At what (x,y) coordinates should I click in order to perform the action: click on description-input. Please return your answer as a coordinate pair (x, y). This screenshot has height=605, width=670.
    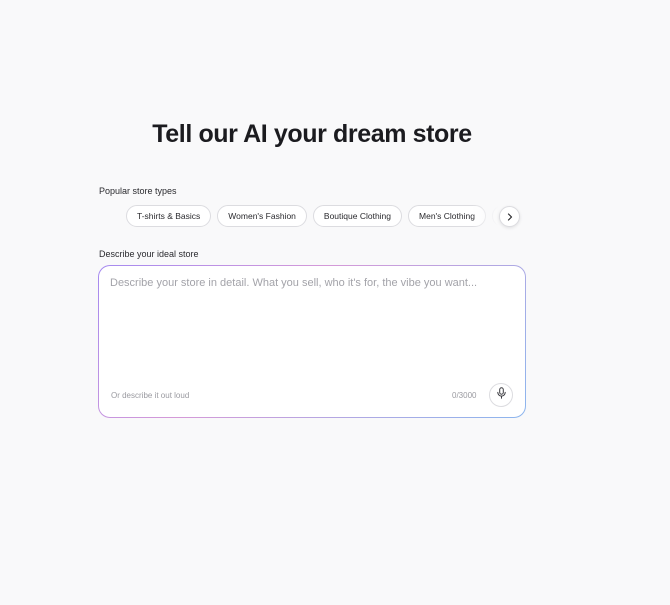
    Looking at the image, I should click on (310, 327).